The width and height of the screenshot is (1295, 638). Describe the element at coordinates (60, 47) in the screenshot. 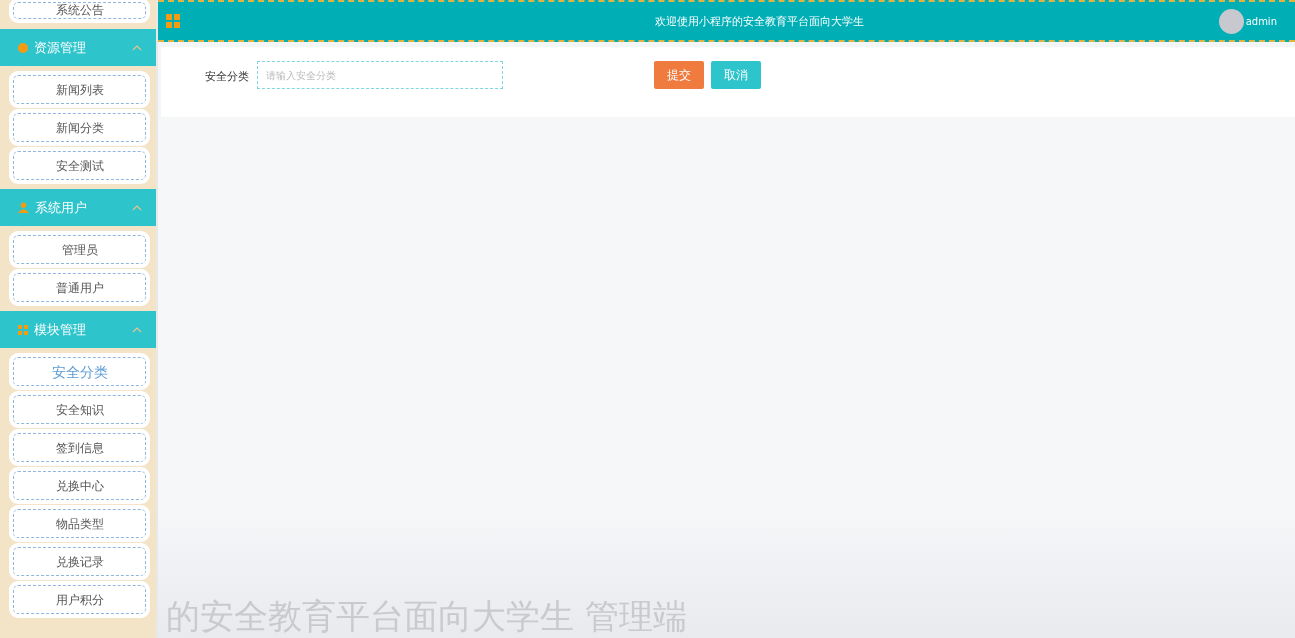

I see `menu-group-title: 资源管理` at that location.